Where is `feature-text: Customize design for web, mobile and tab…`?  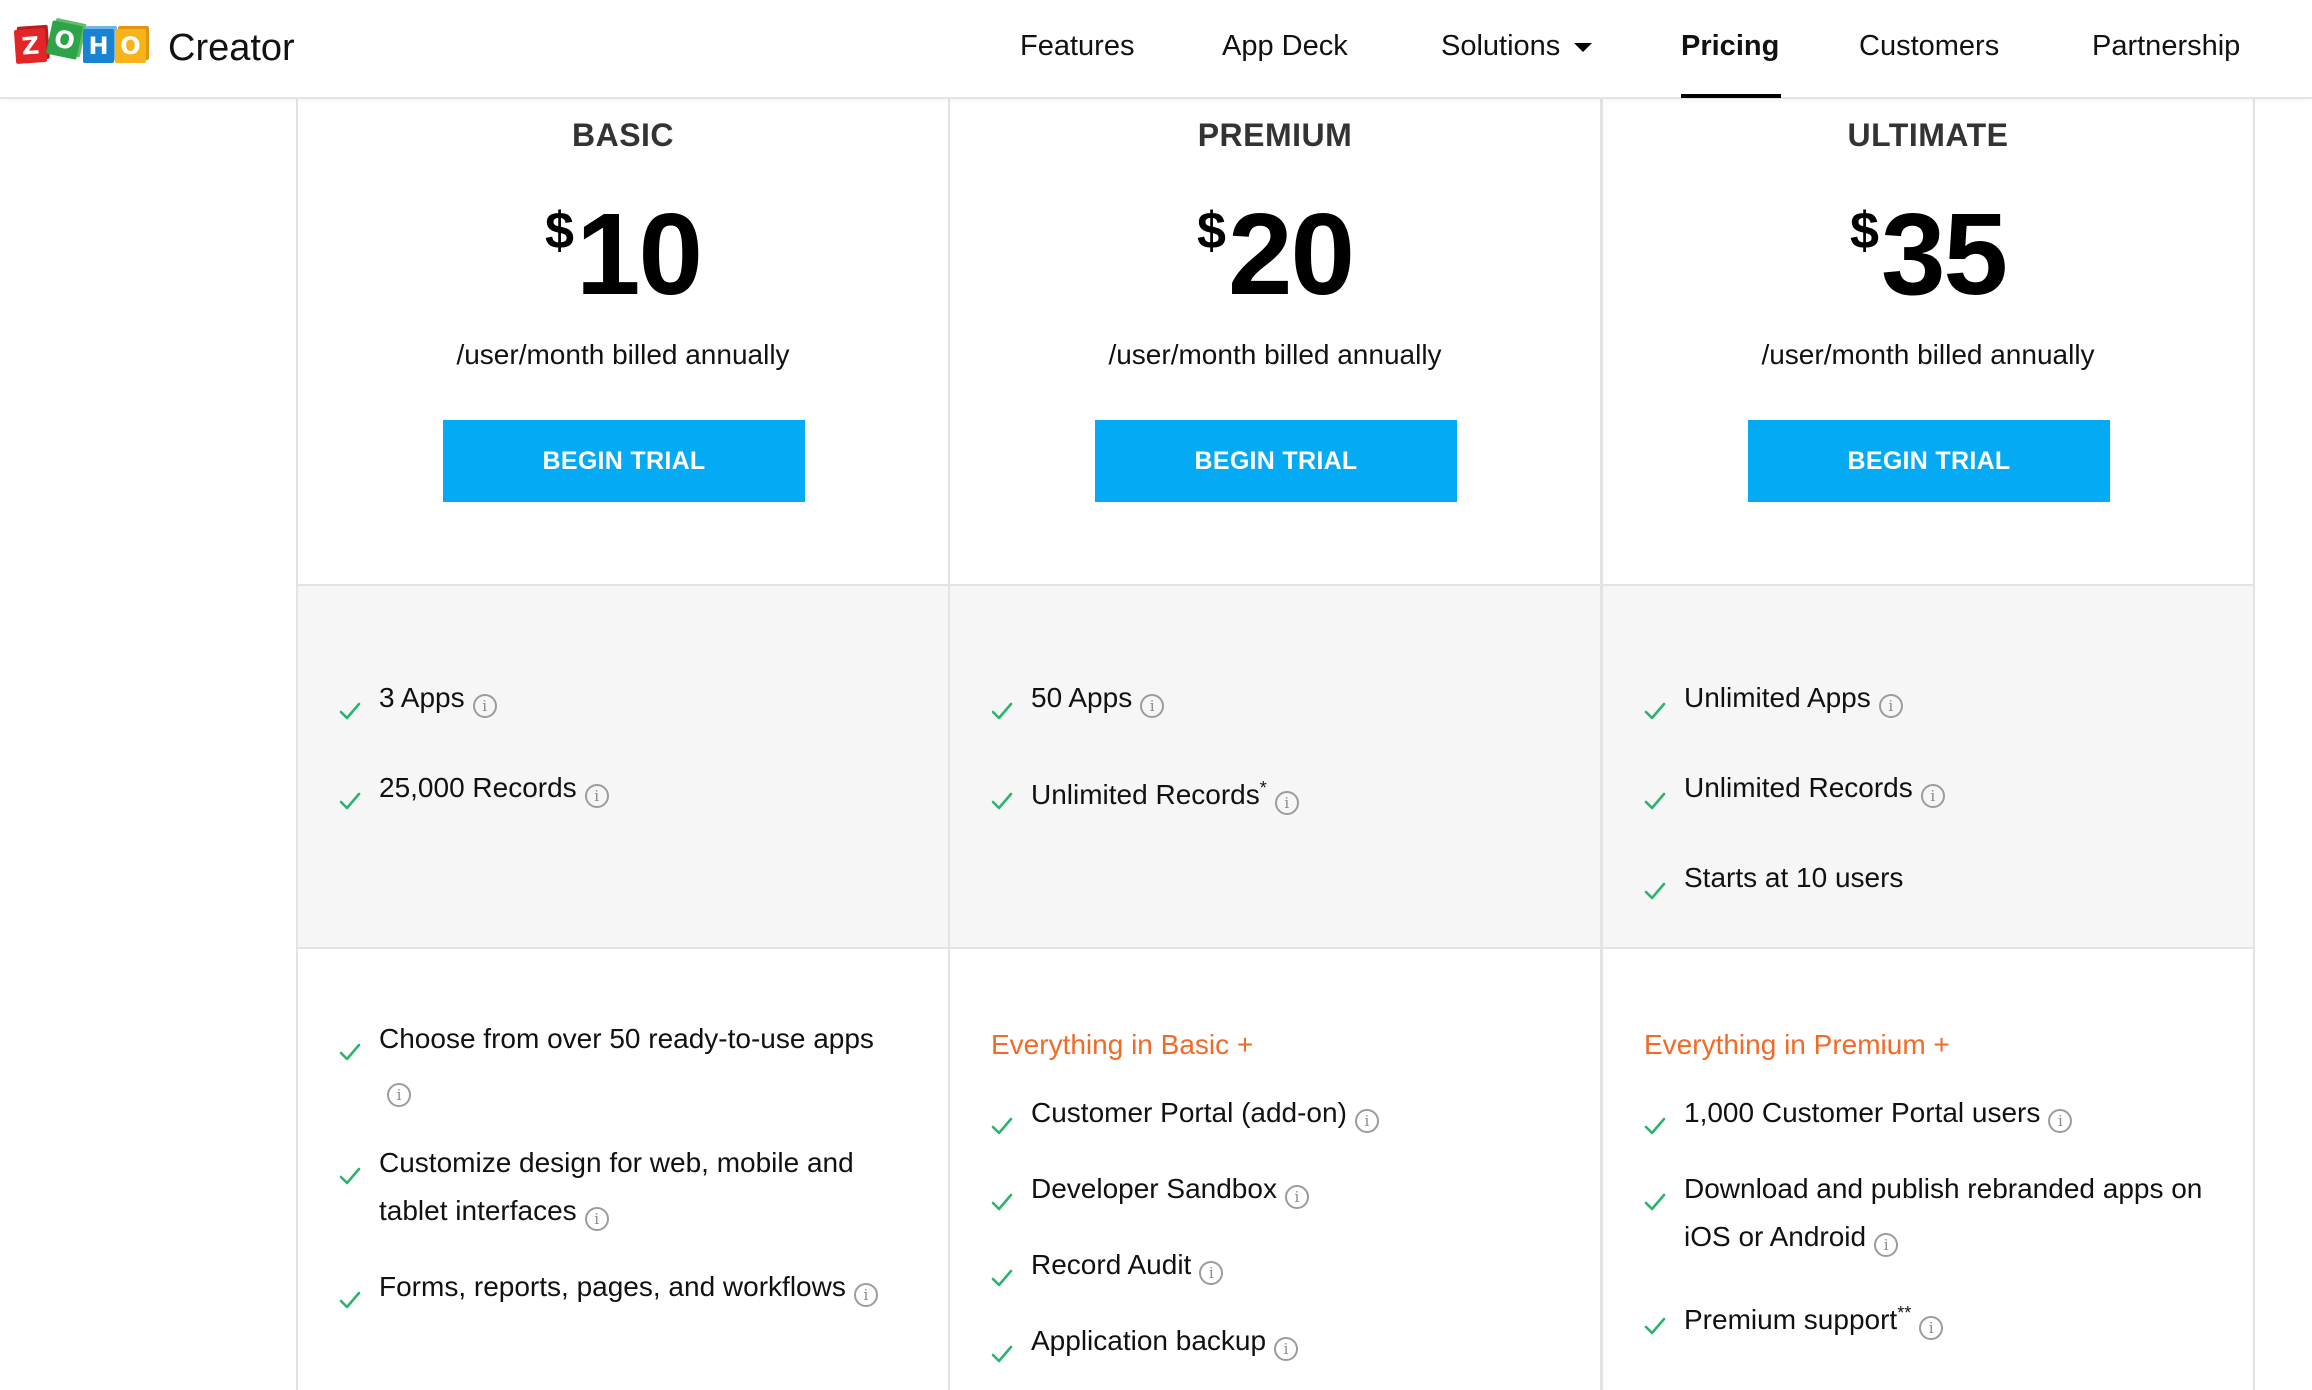 feature-text: Customize design for web, mobile and tab… is located at coordinates (616, 1186).